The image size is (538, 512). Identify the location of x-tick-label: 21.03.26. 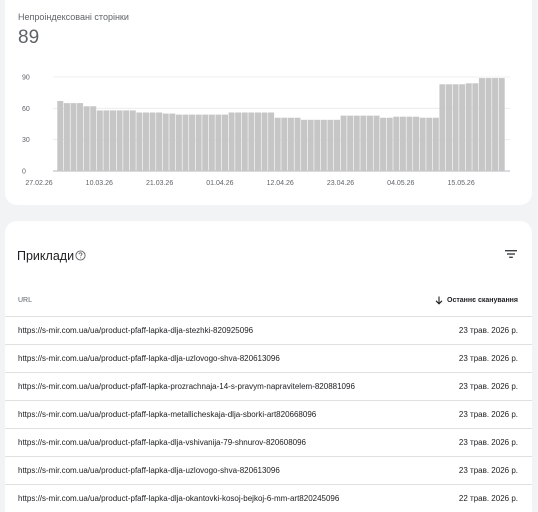
(159, 183).